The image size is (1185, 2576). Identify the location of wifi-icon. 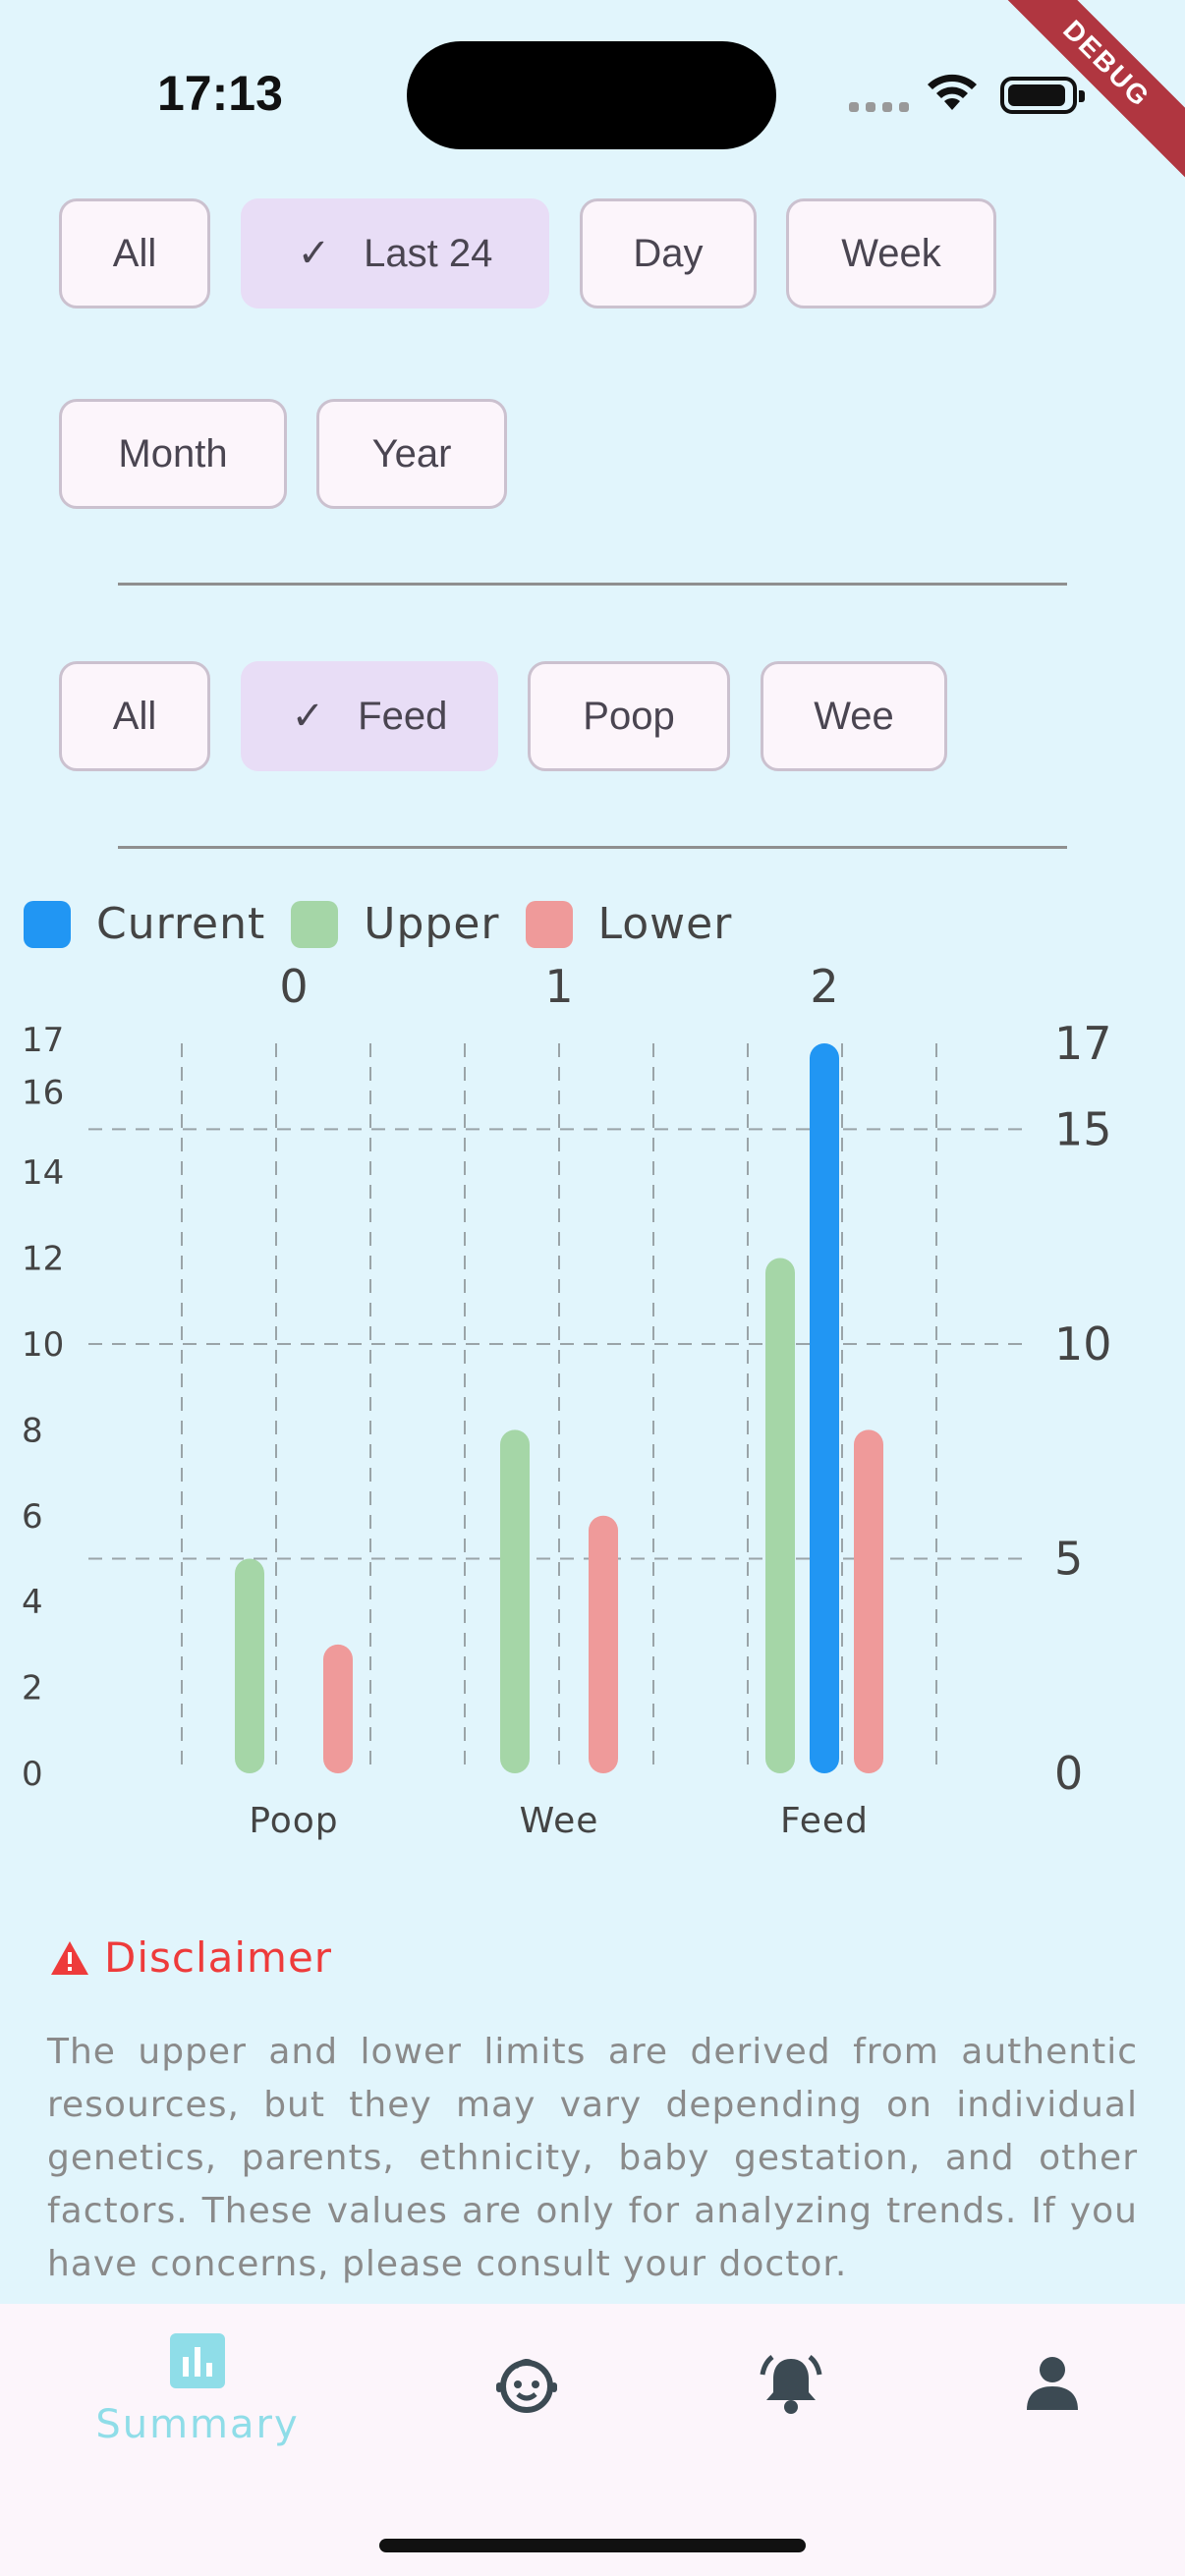
(953, 92).